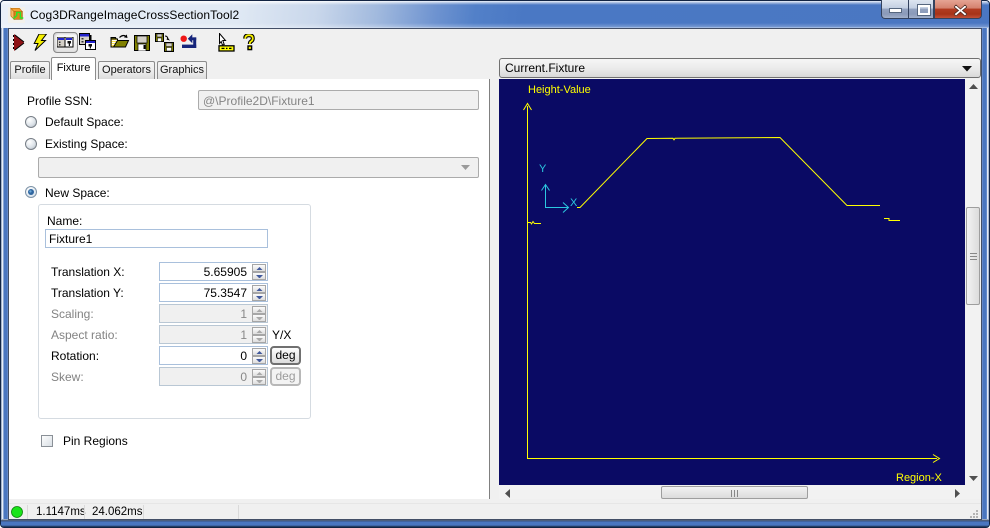 The width and height of the screenshot is (990, 528). Describe the element at coordinates (559, 90) in the screenshot. I see `svg-text: Height-Value` at that location.